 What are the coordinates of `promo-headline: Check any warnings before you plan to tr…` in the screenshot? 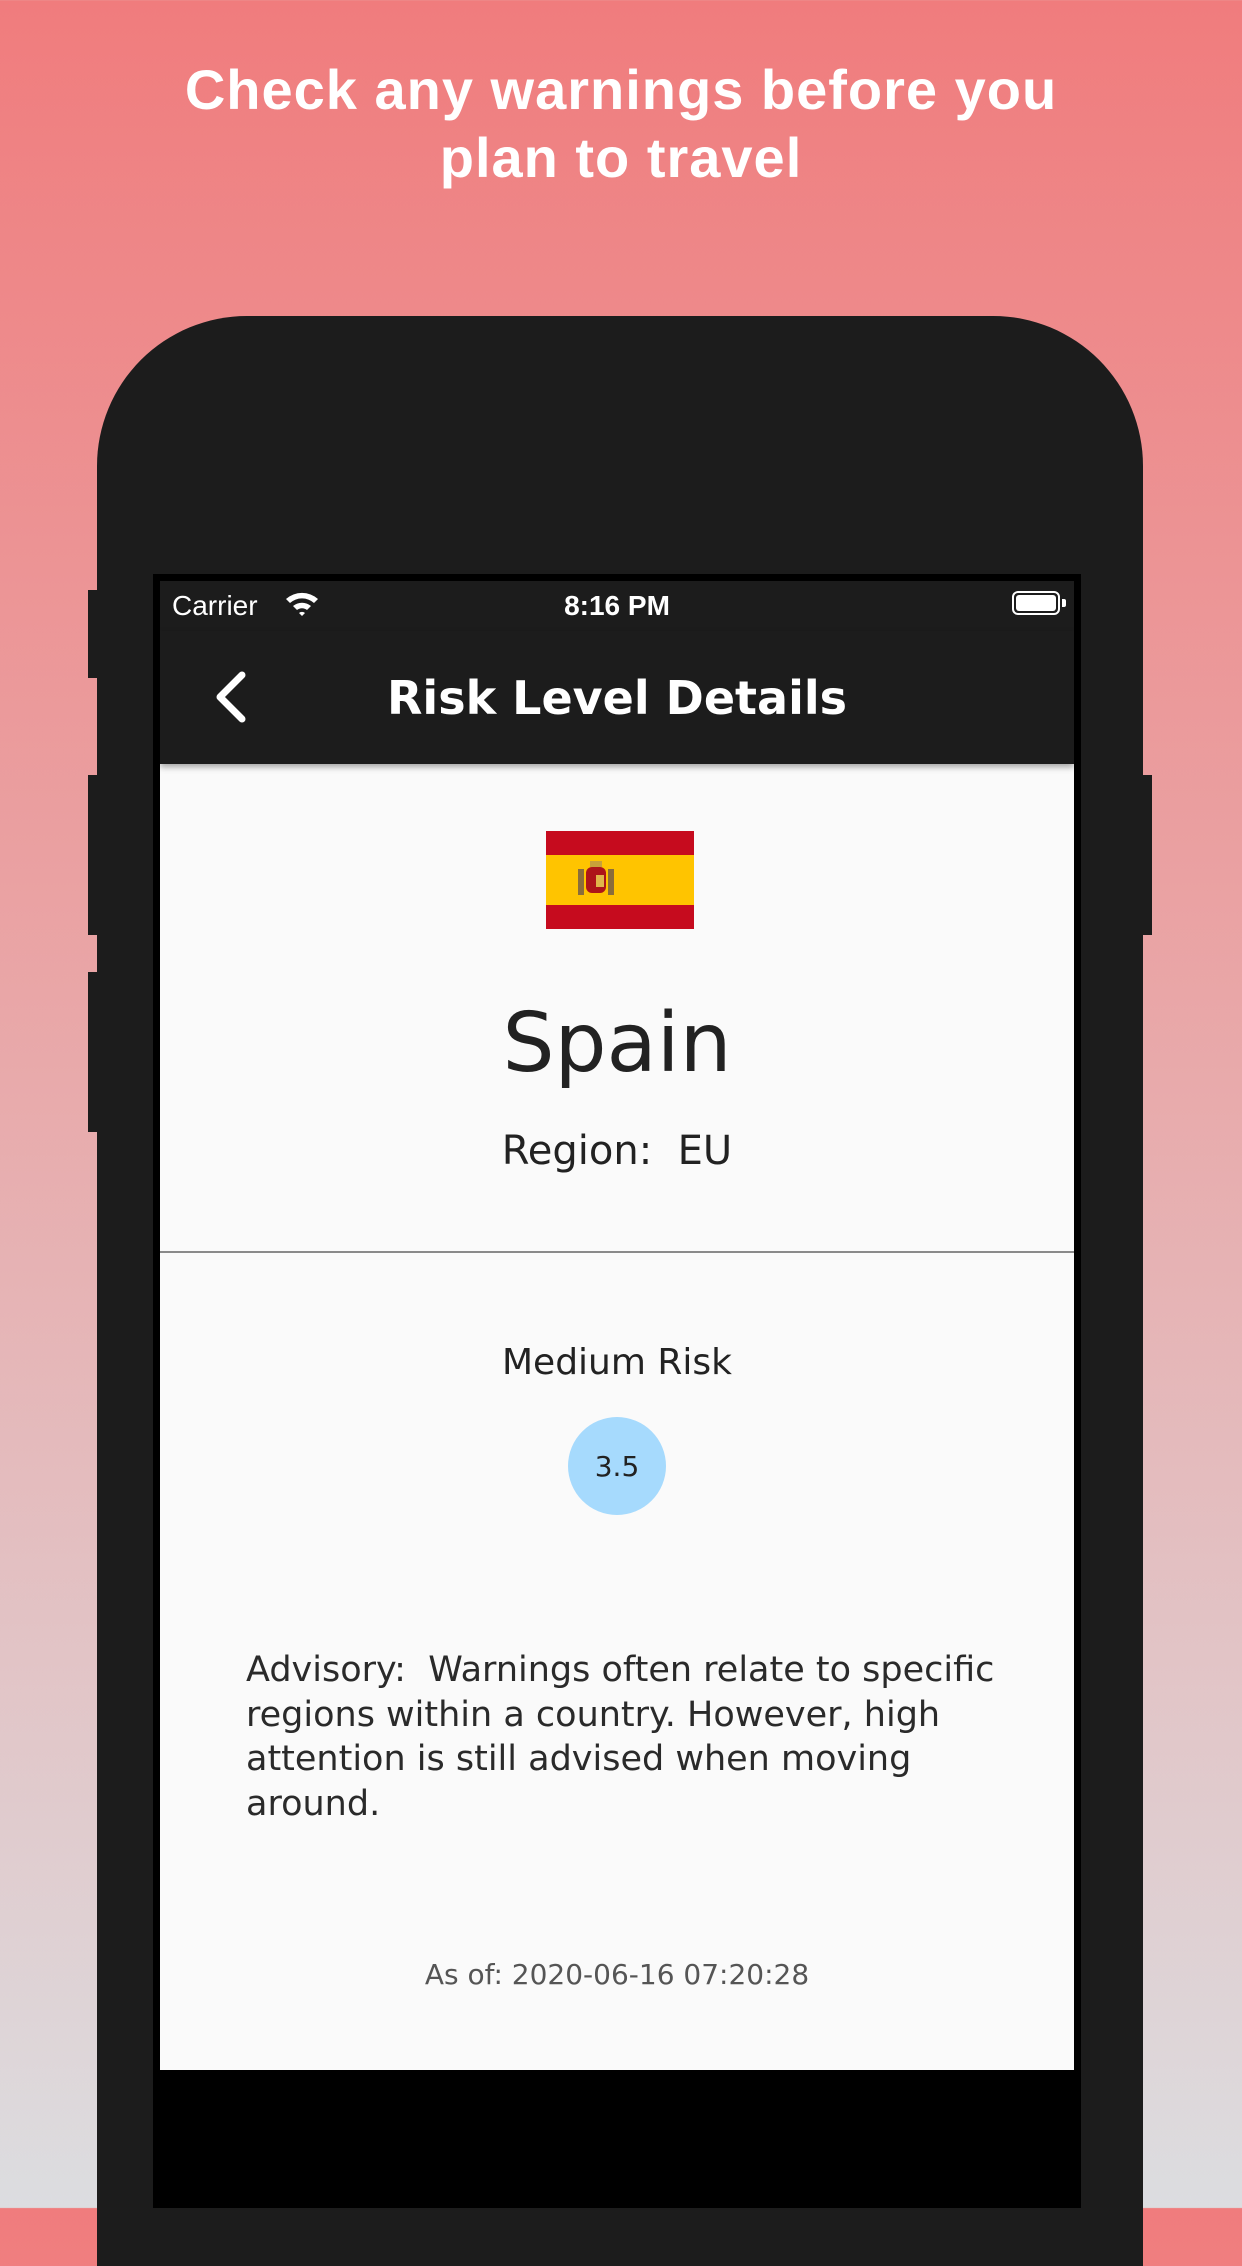 It's located at (621, 124).